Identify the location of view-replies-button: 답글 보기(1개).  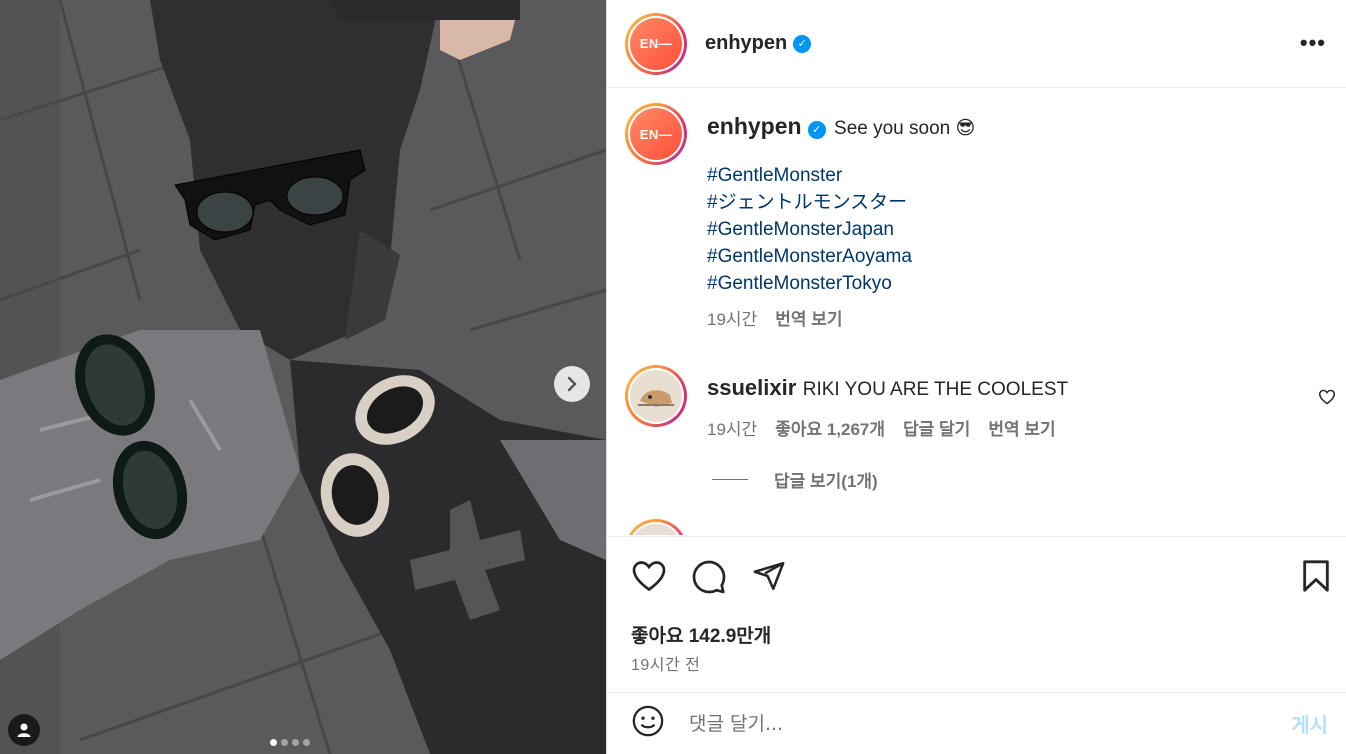
(795, 479).